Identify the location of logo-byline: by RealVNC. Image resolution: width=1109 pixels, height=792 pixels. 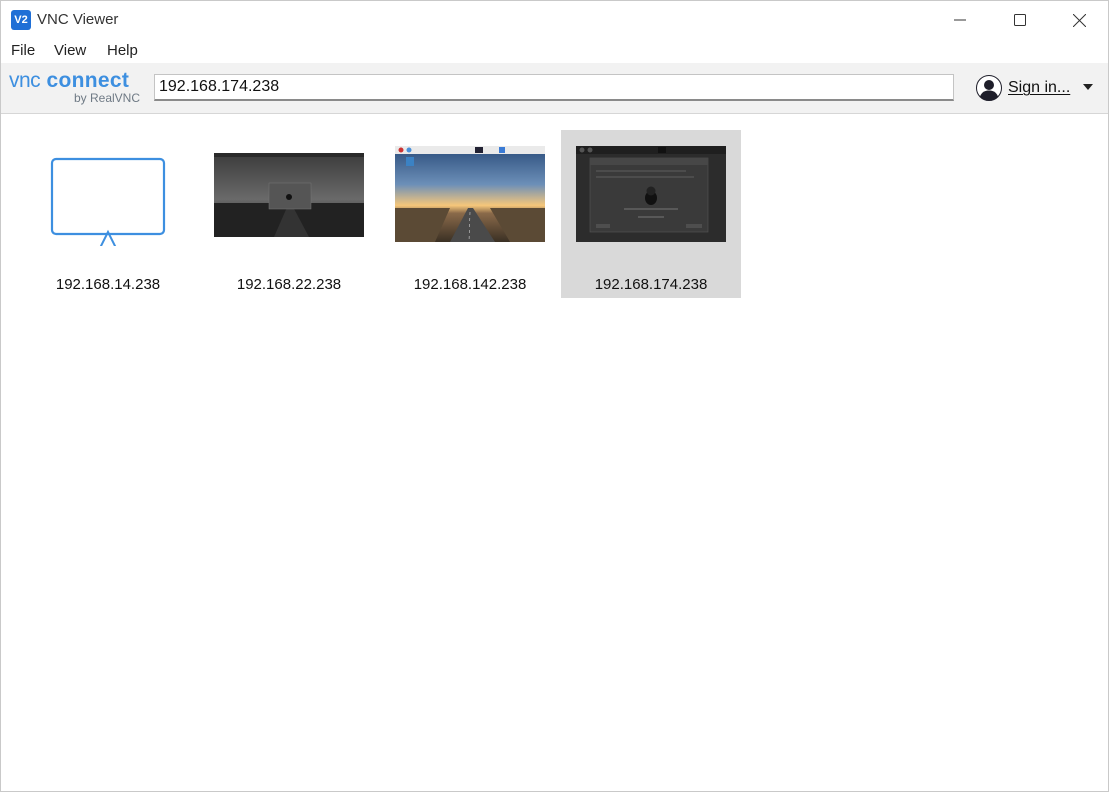
(106, 98).